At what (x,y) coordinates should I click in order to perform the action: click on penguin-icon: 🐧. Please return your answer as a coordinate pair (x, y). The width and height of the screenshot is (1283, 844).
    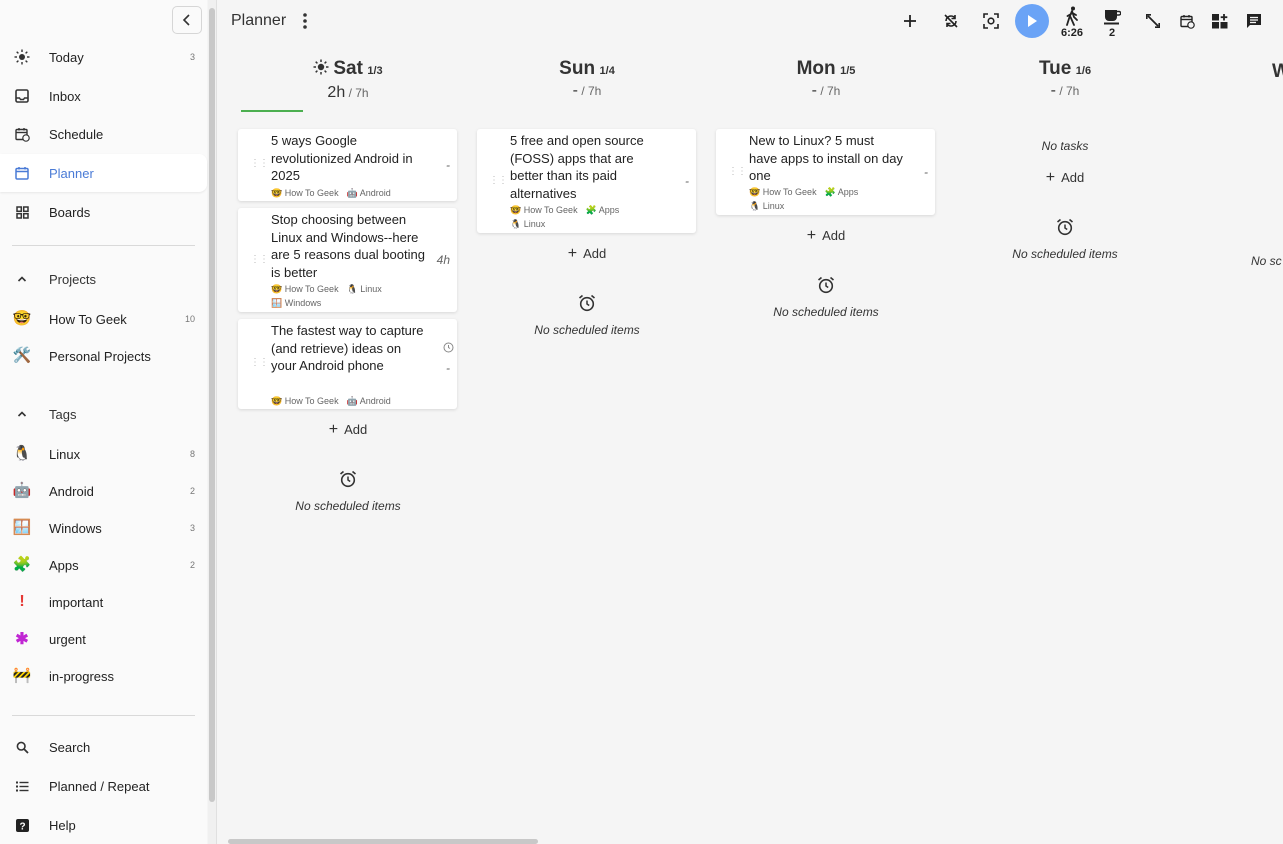
    Looking at the image, I should click on (22, 453).